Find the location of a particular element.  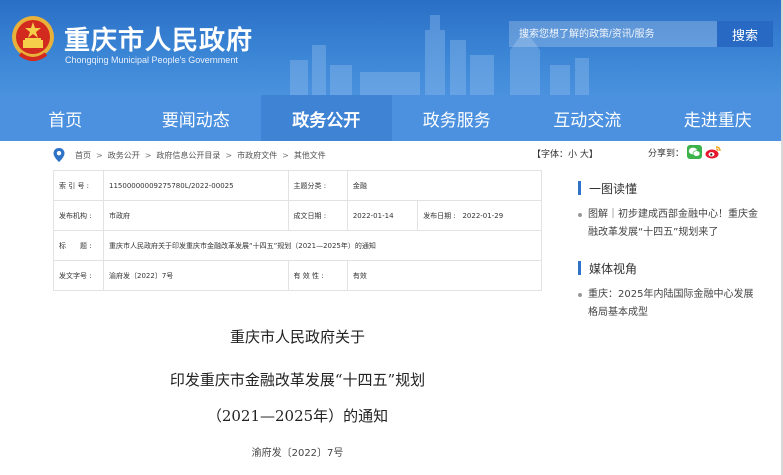

sidebar-link-media: 重庆：2025年内陆国际金融中心发展格局基本成型 is located at coordinates (668, 304).